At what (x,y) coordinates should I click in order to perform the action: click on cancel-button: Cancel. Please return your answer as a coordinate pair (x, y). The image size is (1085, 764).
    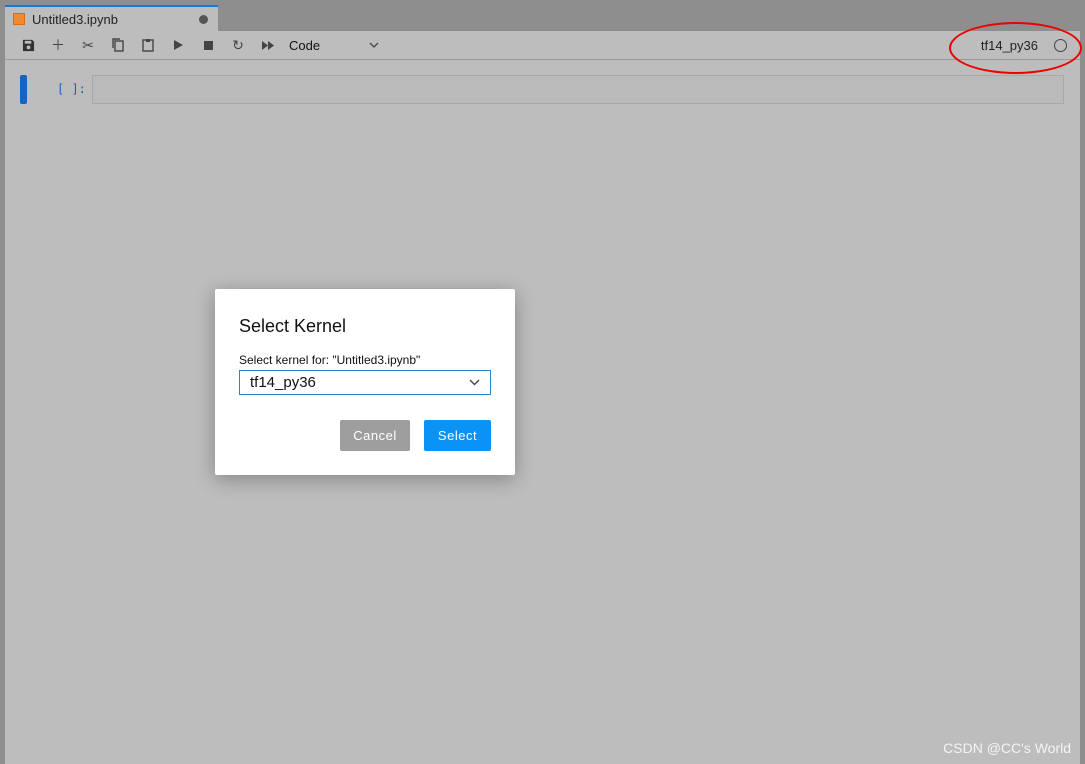
    Looking at the image, I should click on (375, 435).